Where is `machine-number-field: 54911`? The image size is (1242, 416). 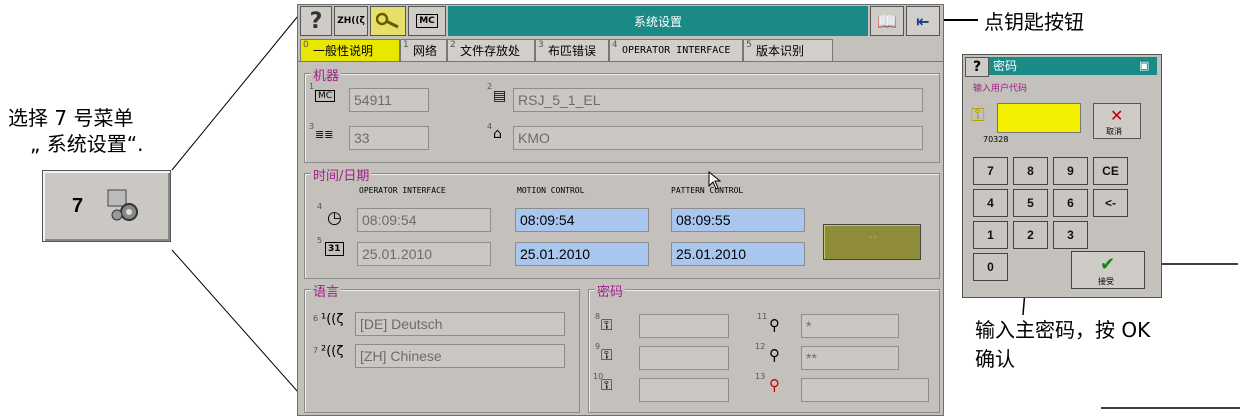 machine-number-field: 54911 is located at coordinates (389, 100).